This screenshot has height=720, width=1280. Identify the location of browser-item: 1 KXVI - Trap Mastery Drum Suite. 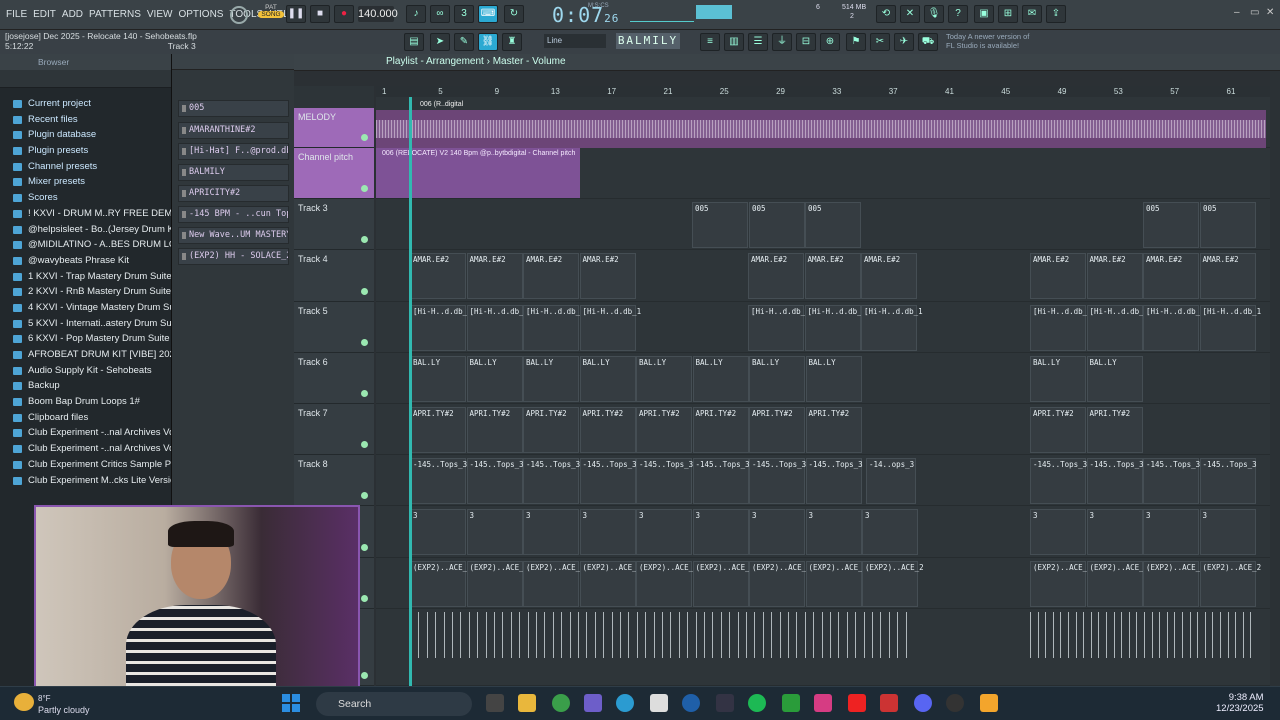
(85, 277).